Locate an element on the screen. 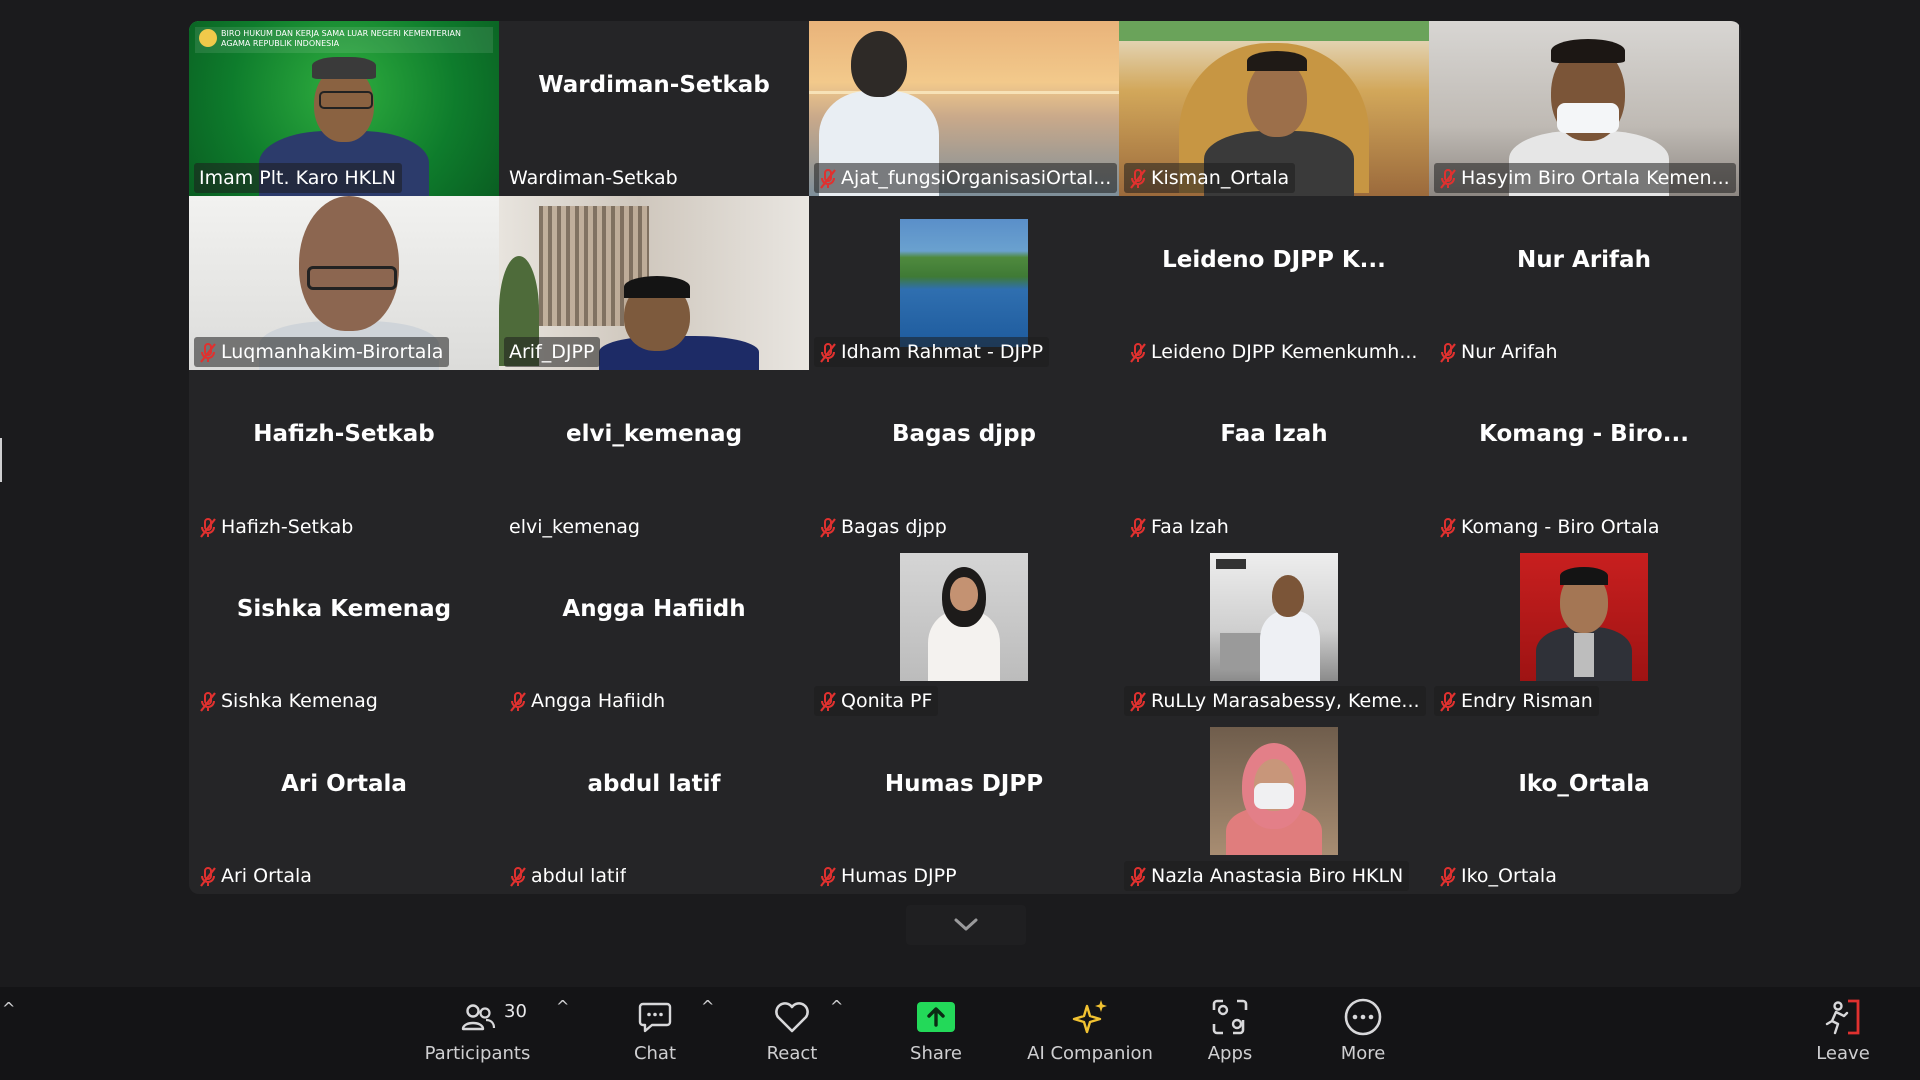 The height and width of the screenshot is (1080, 1920). participant-tile: Nazla Anastasia Biro HKLN is located at coordinates (1274, 806).